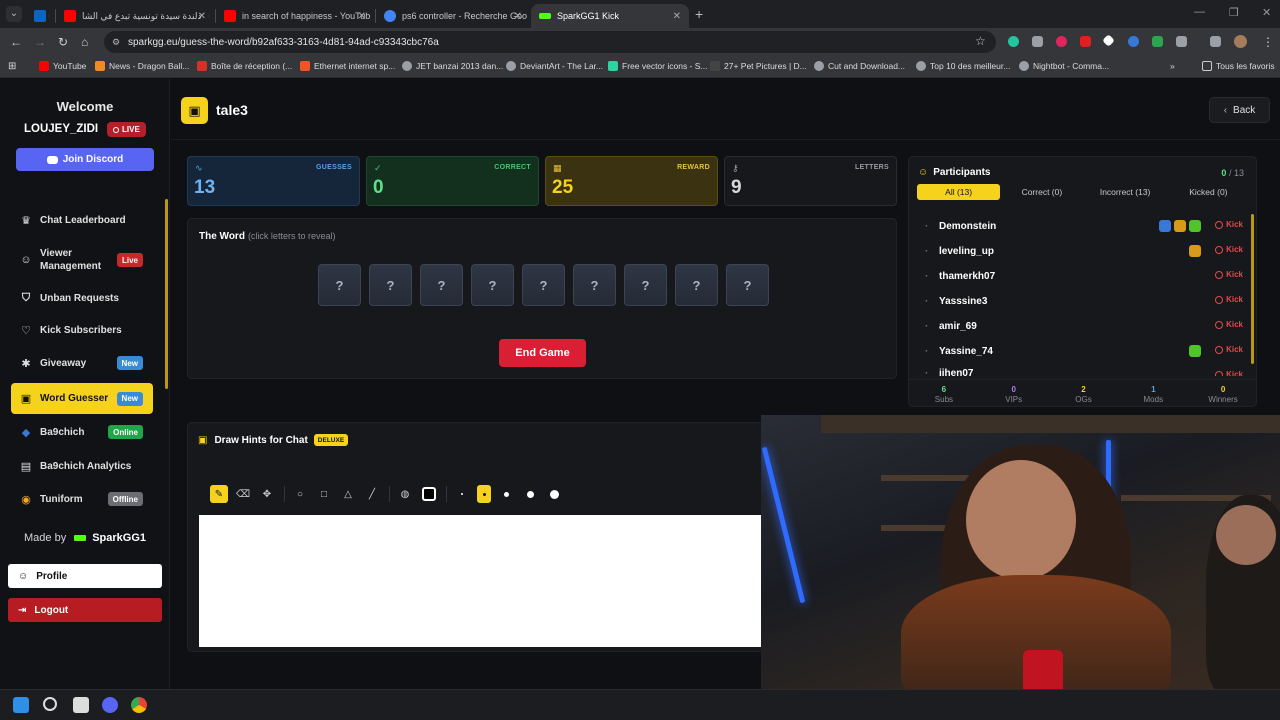 Image resolution: width=1280 pixels, height=720 pixels. Describe the element at coordinates (1208, 192) in the screenshot. I see `tab-kicked: Kicked (0)` at that location.